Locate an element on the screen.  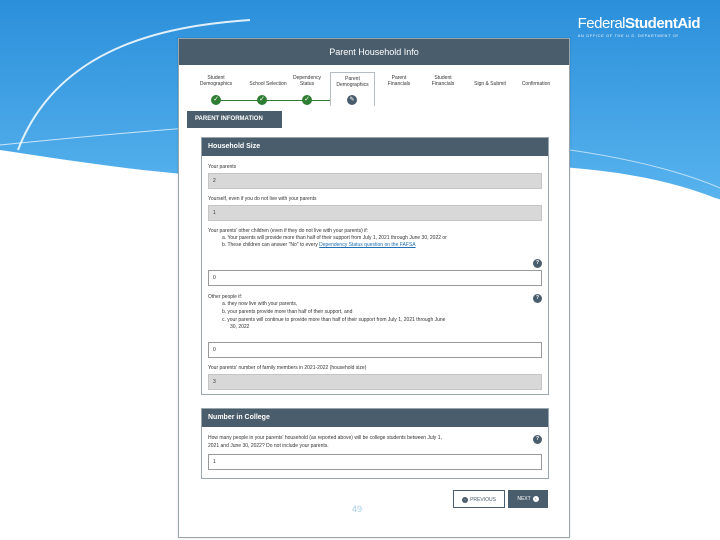
previous-label: PREVIOUS is located at coordinates (483, 500).